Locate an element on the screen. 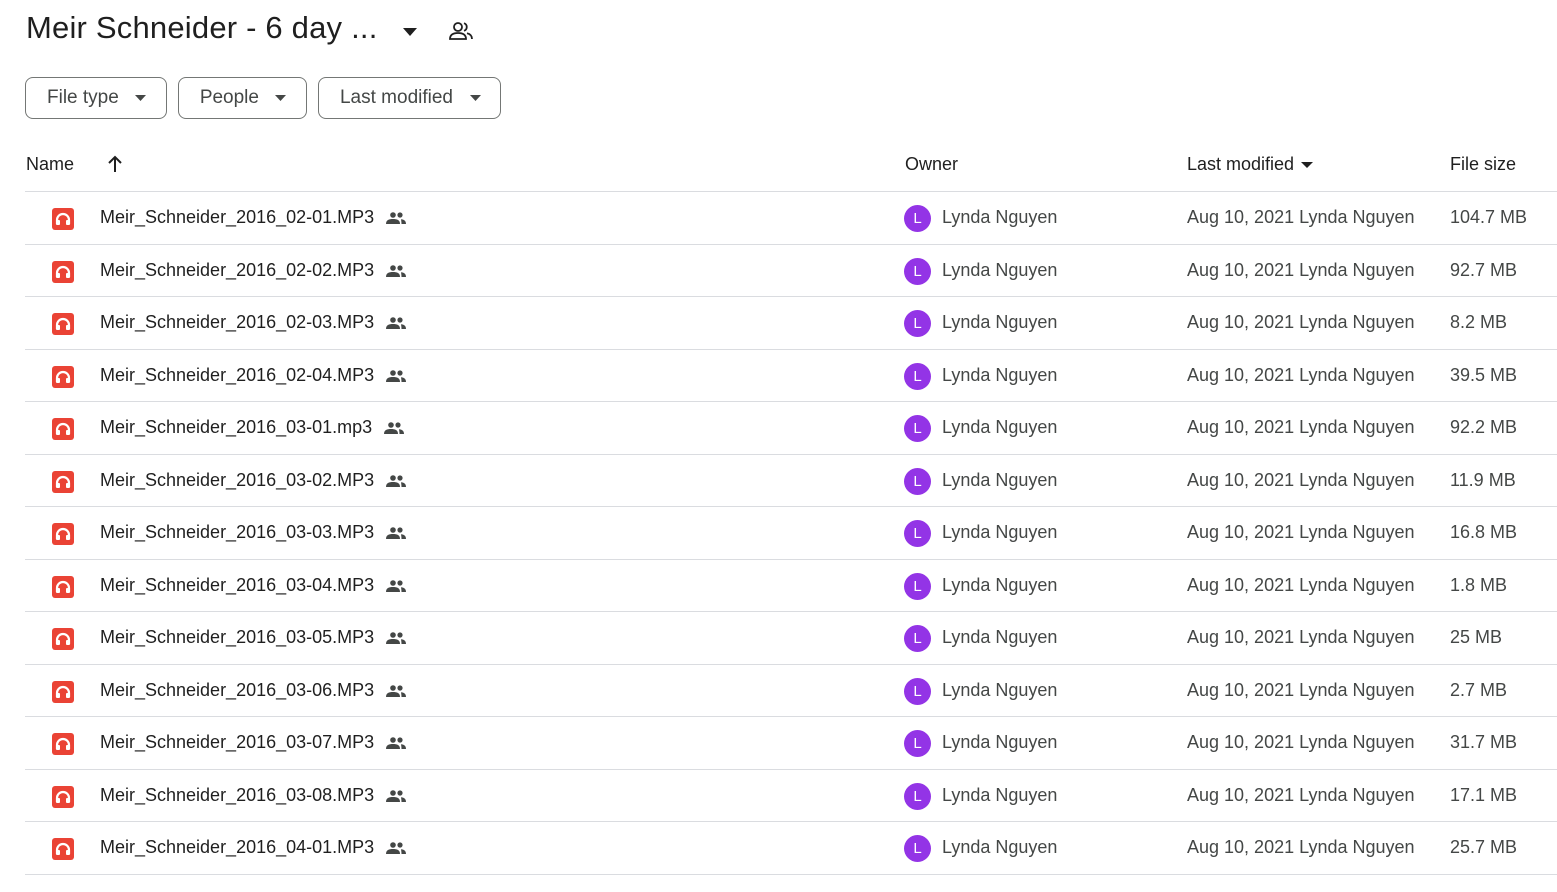 This screenshot has width=1557, height=892. file-name: Meir_Schneider_2016_03-01.mp3 is located at coordinates (236, 427).